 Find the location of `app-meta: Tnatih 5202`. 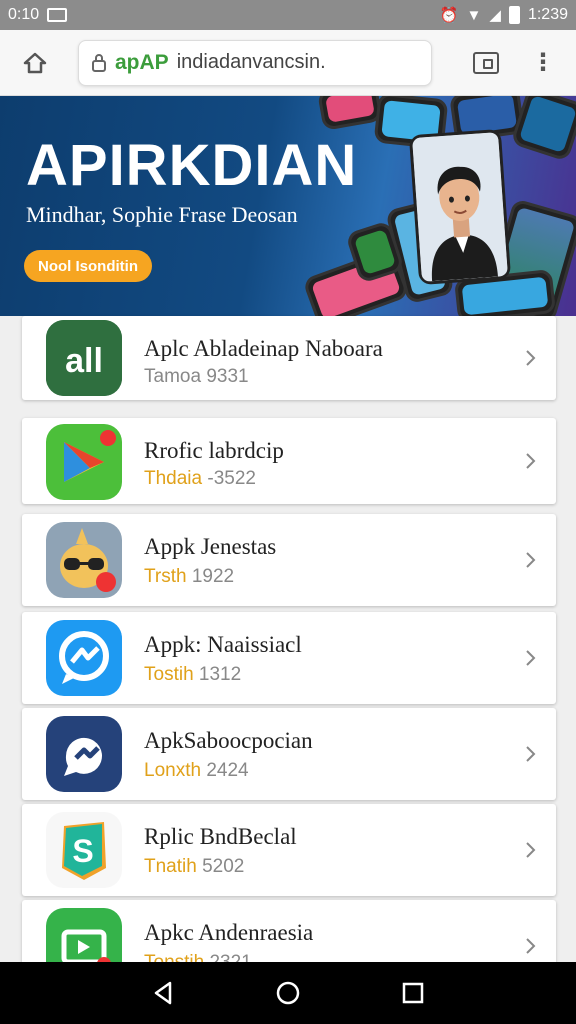

app-meta: Tnatih 5202 is located at coordinates (194, 867).